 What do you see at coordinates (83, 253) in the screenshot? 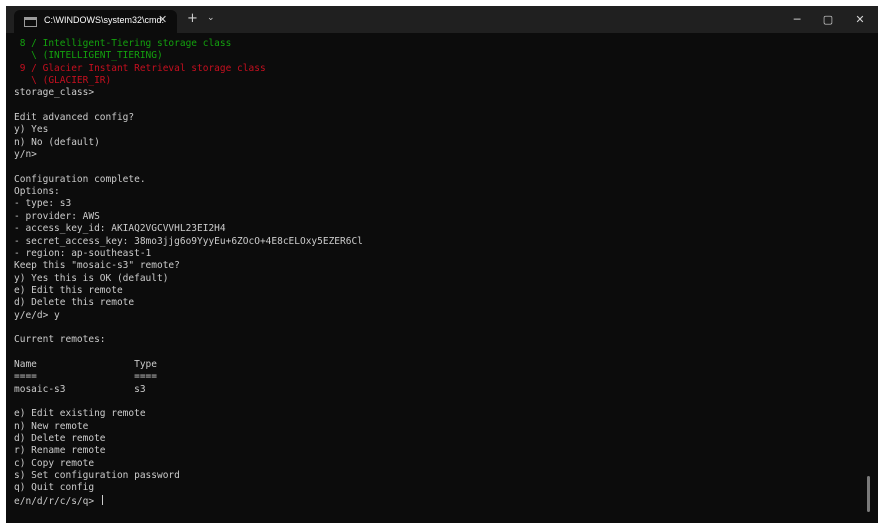
I see `terminal-line: - region: ap-southeast-1` at bounding box center [83, 253].